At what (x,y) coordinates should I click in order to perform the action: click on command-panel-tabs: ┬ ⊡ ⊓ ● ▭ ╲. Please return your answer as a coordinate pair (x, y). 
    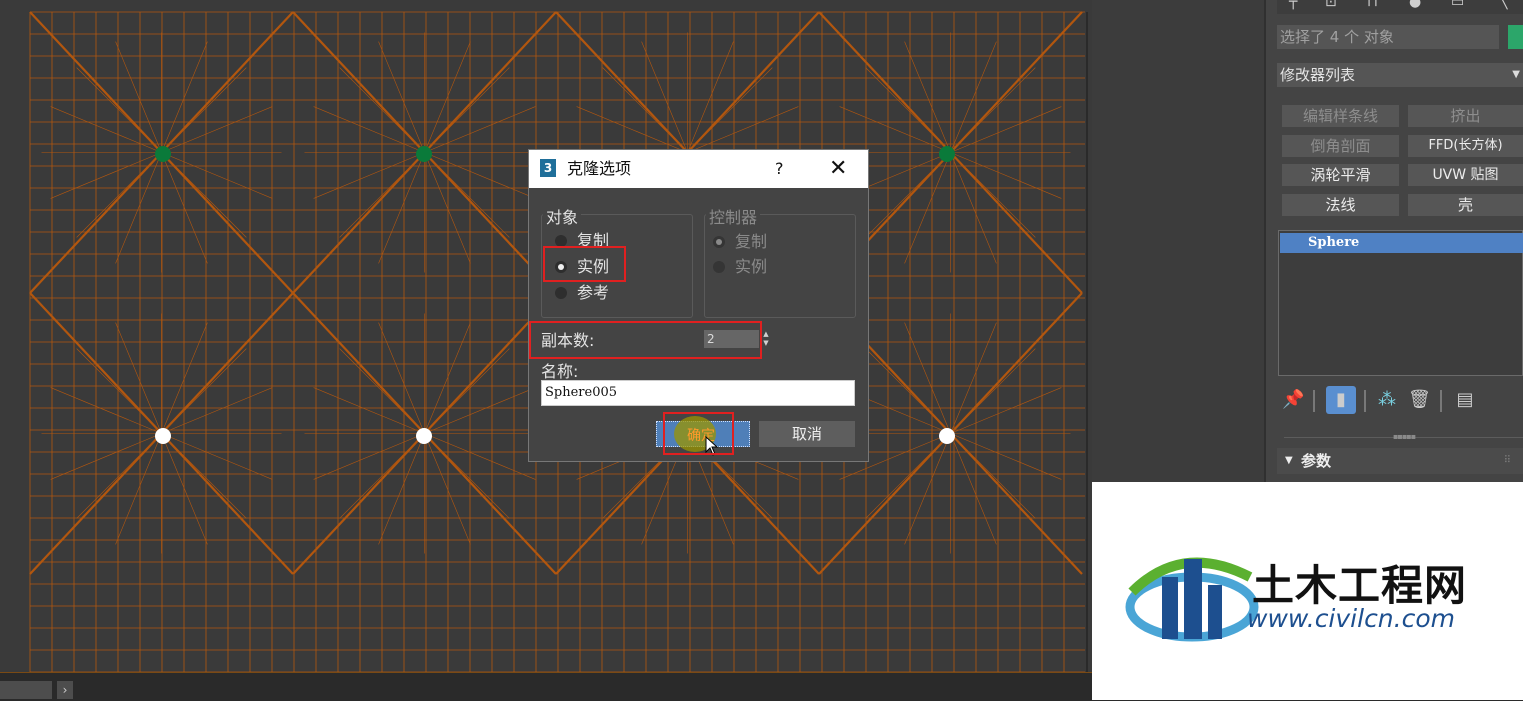
    Looking at the image, I should click on (1400, 7).